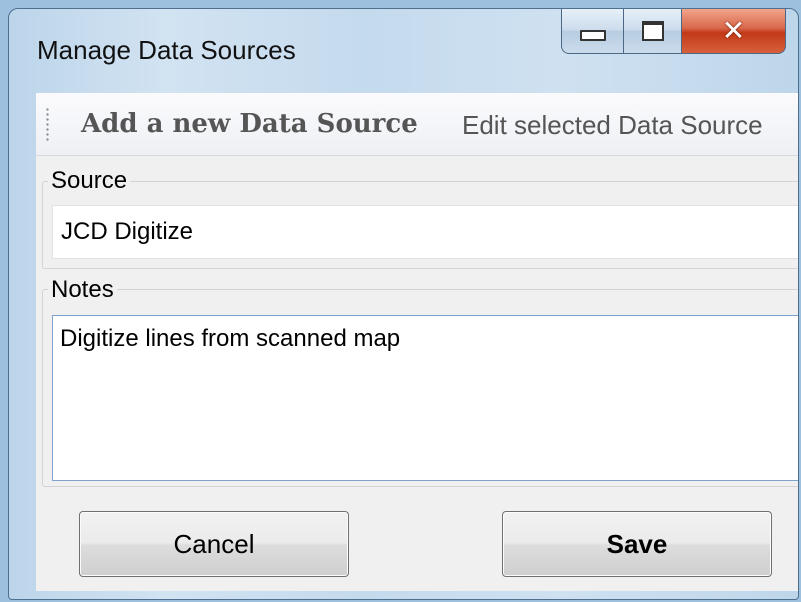 The height and width of the screenshot is (602, 801). I want to click on maximize-button, so click(653, 31).